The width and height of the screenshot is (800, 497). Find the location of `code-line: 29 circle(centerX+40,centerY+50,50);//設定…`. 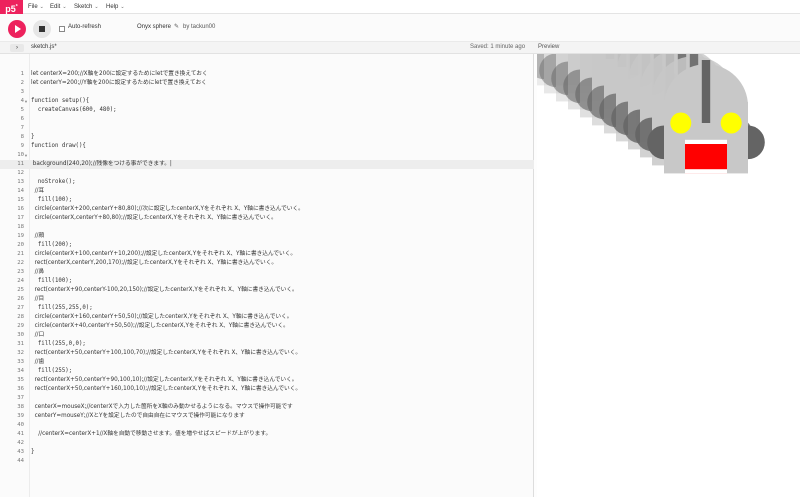

code-line: 29 circle(centerX+40,centerY+50,50);//設定… is located at coordinates (267, 326).